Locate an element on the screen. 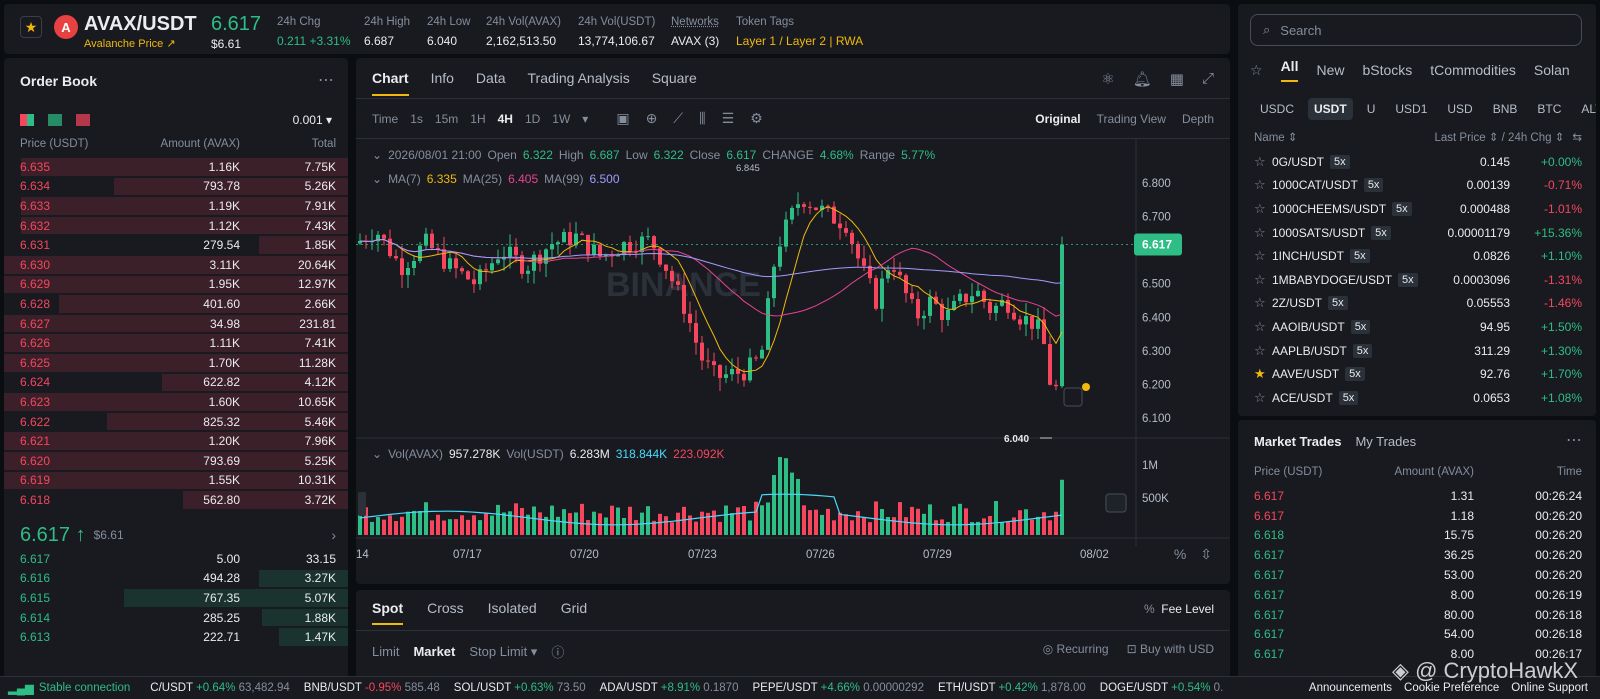 The width and height of the screenshot is (1600, 699). order-book-row: 6.630 3.11K 20.64K is located at coordinates (176, 265).